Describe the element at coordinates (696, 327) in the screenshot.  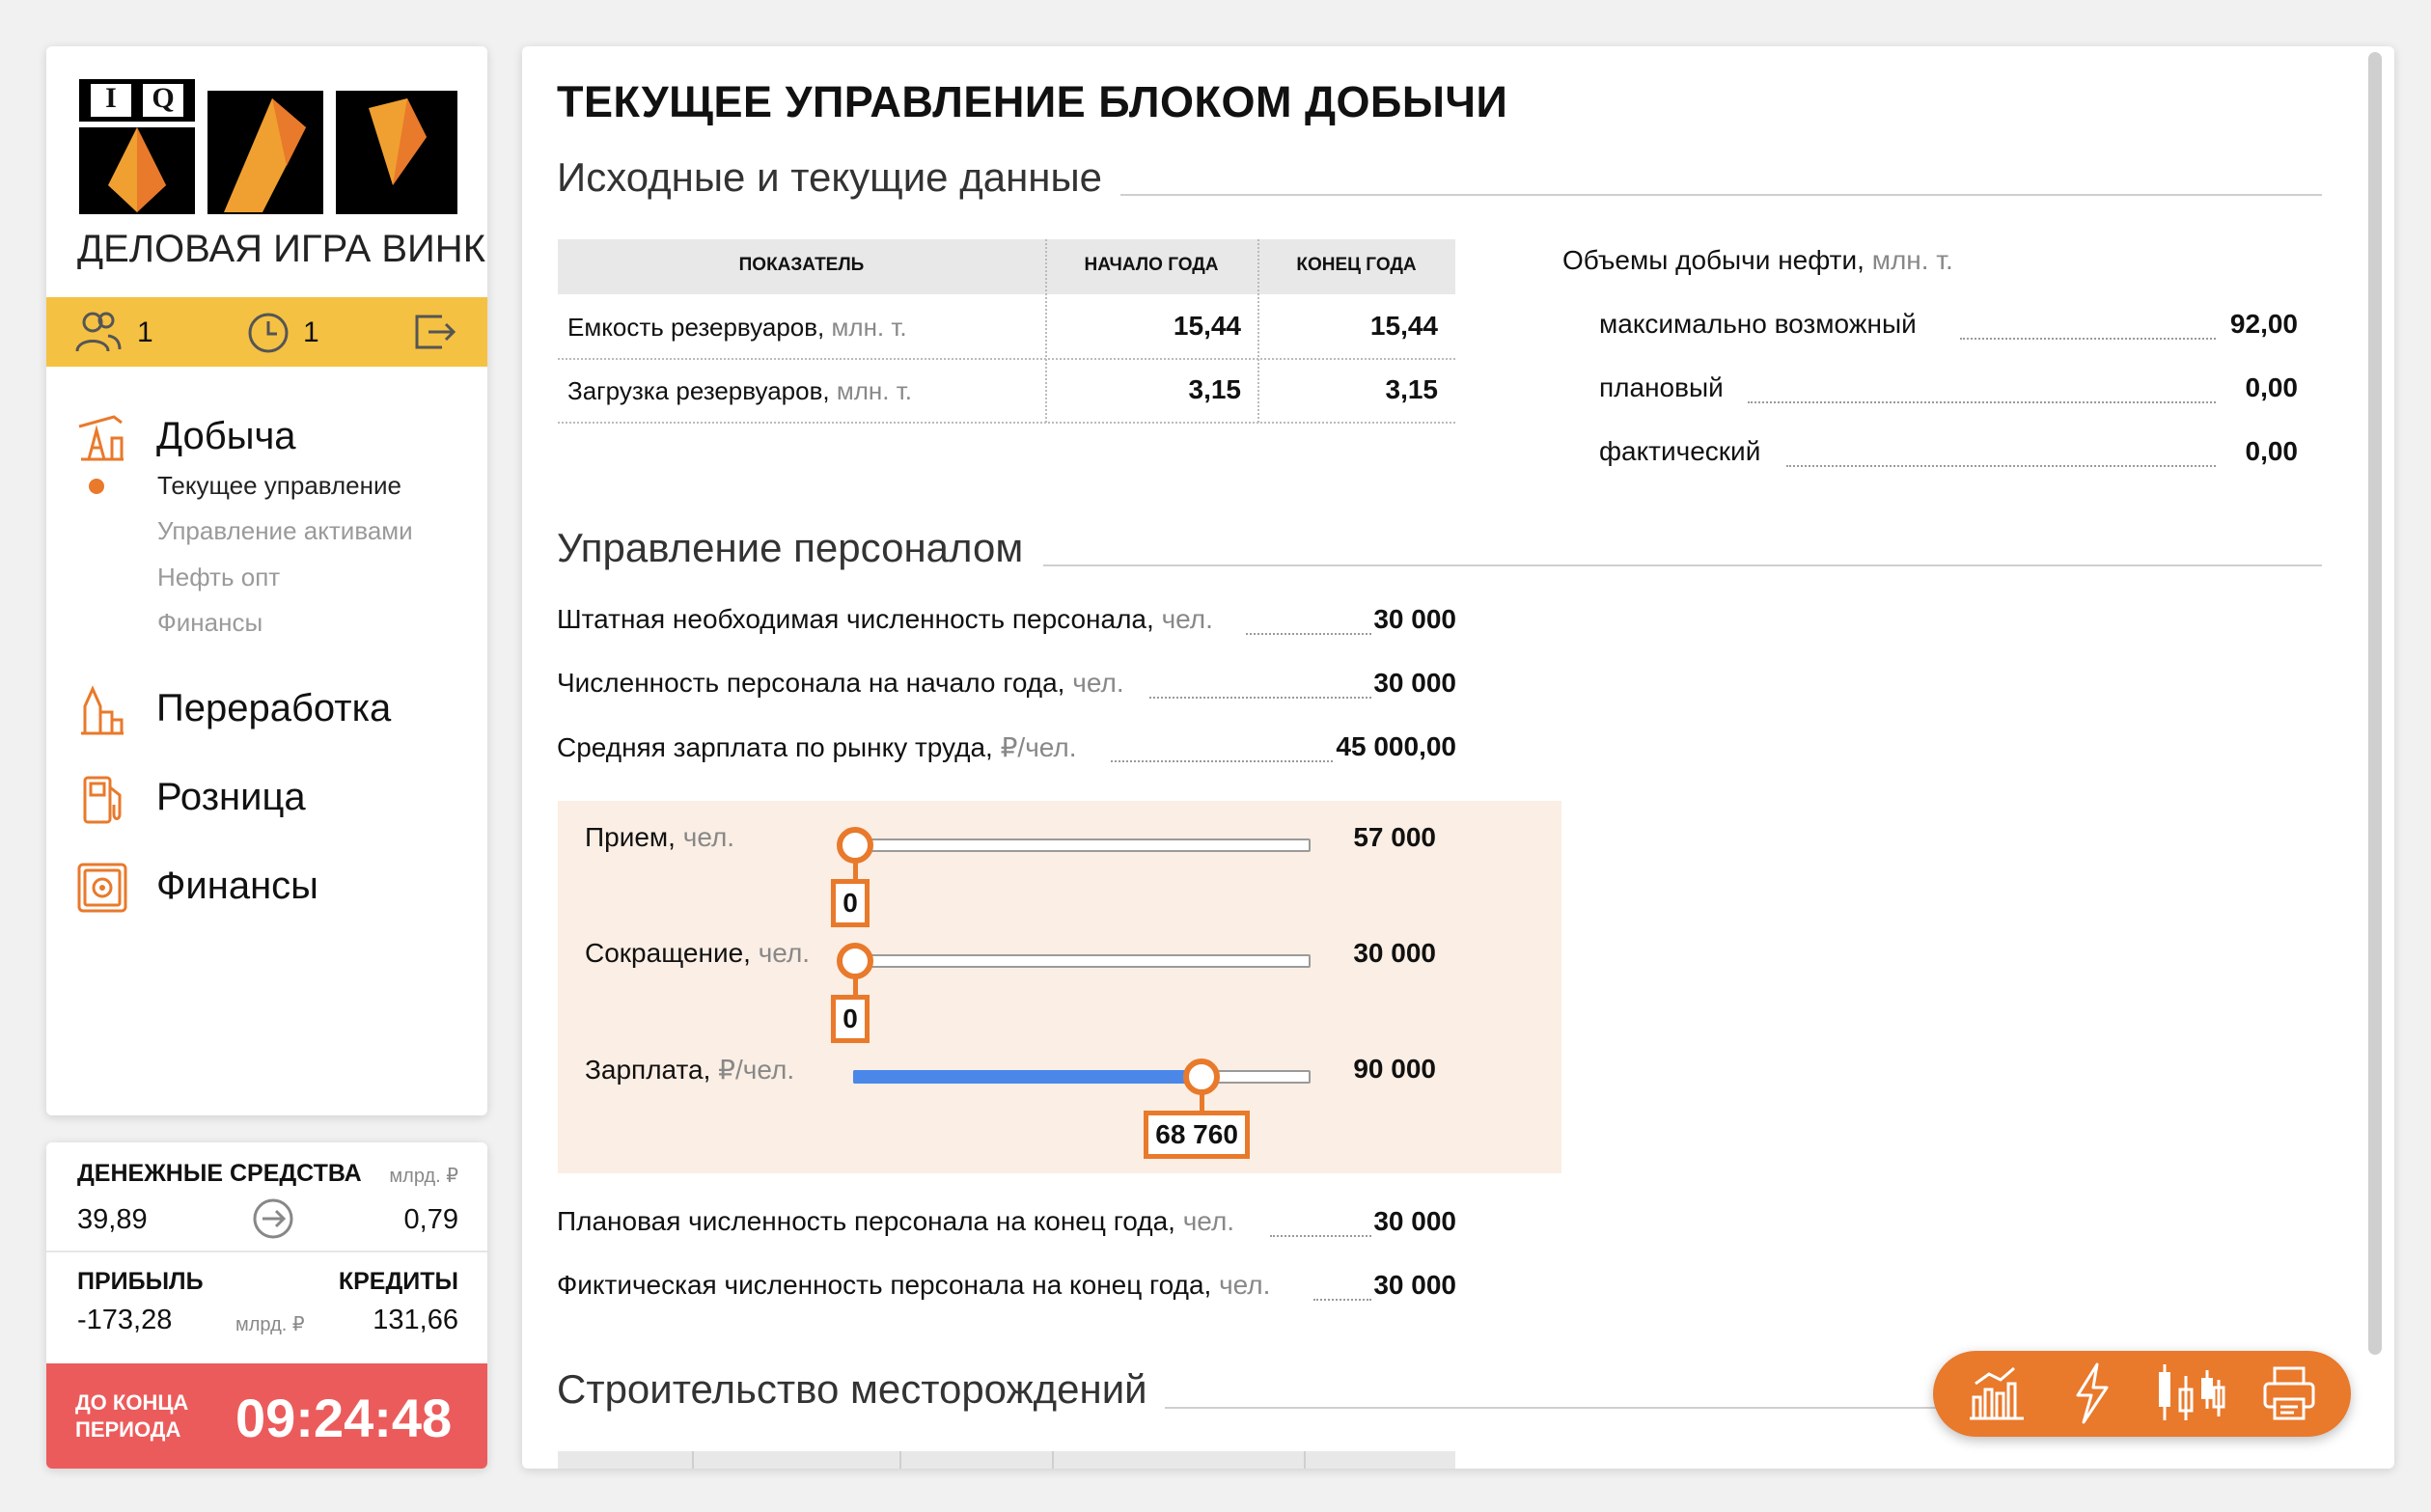
I see `row-label: Емкость резервуаров,` at that location.